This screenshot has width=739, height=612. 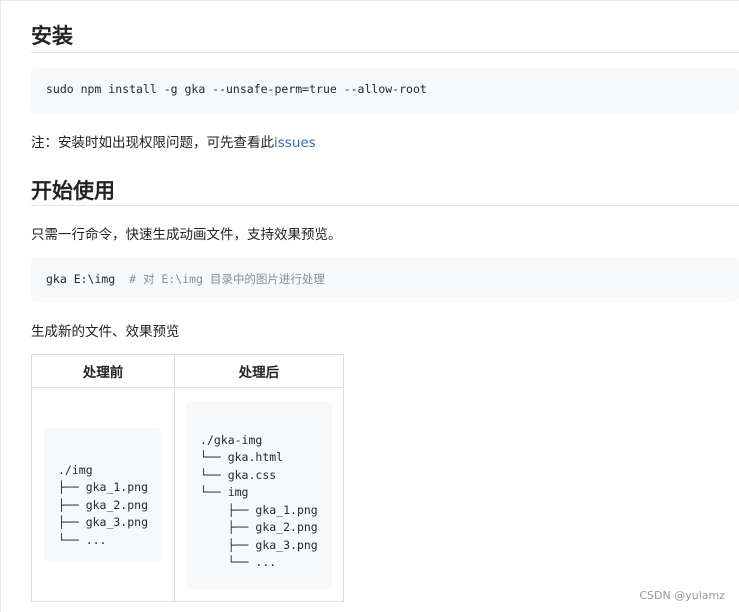 What do you see at coordinates (81, 279) in the screenshot?
I see `usage-command: gka E:\img` at bounding box center [81, 279].